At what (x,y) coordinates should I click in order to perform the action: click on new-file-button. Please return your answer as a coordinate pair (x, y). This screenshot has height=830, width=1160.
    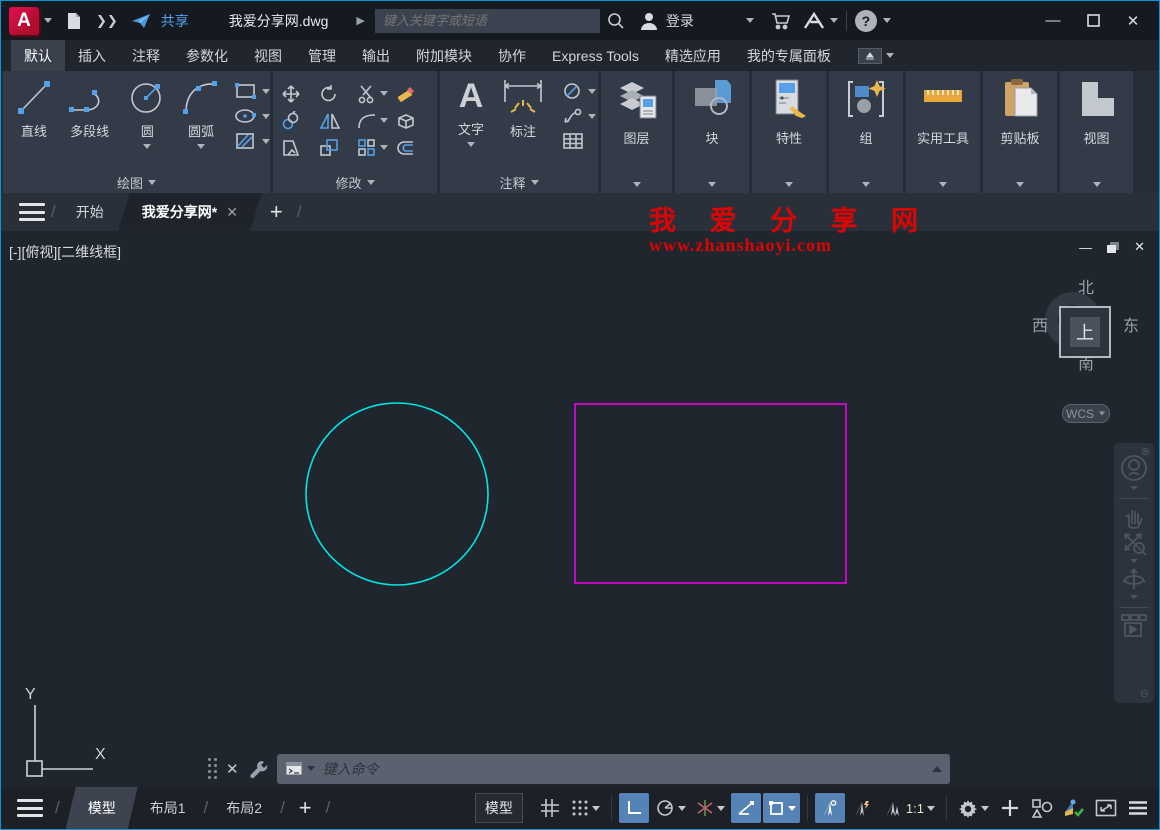
    Looking at the image, I should click on (74, 21).